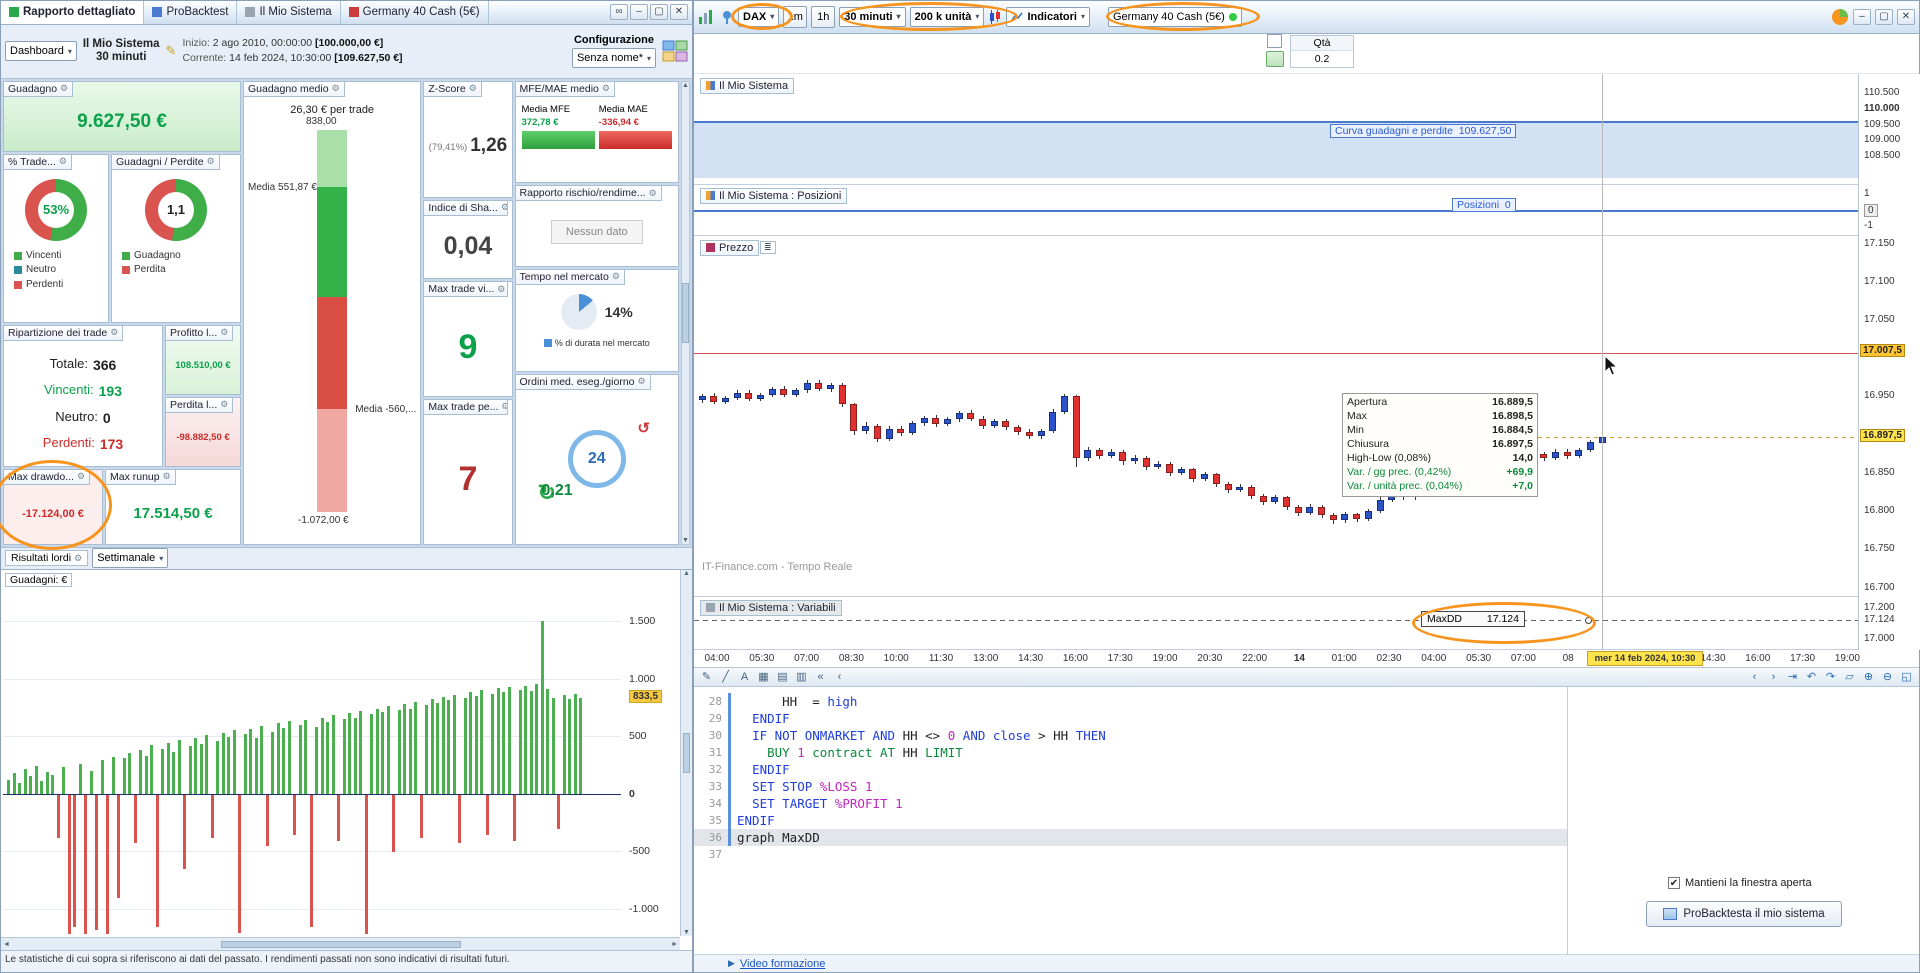 Image resolution: width=1920 pixels, height=973 pixels. I want to click on grid-icon: ▦, so click(763, 677).